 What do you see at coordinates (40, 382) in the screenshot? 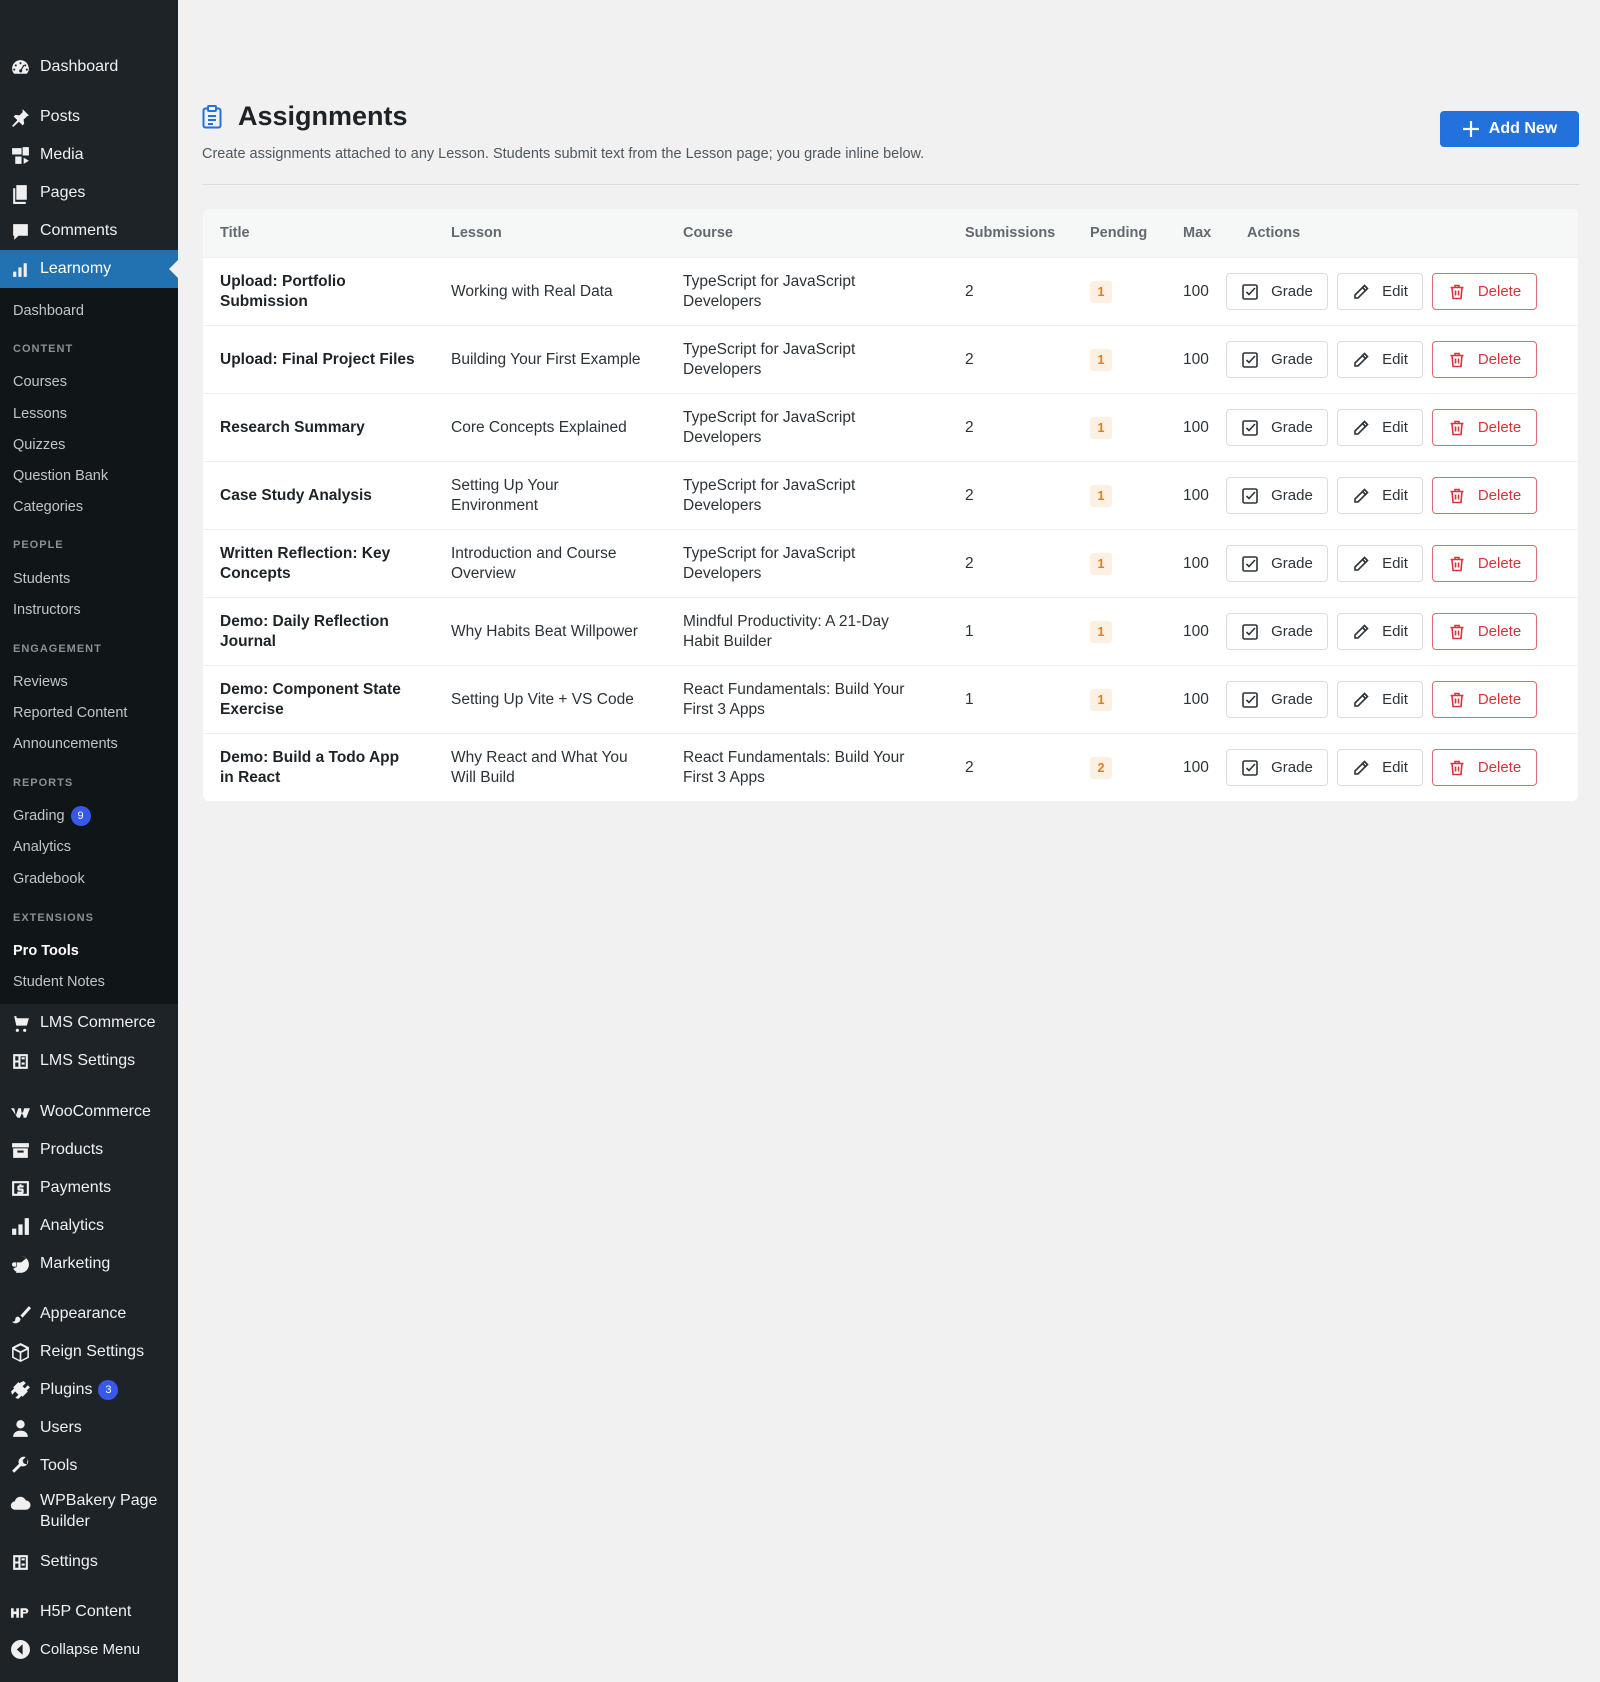
I see `submenu-courses: Courses` at bounding box center [40, 382].